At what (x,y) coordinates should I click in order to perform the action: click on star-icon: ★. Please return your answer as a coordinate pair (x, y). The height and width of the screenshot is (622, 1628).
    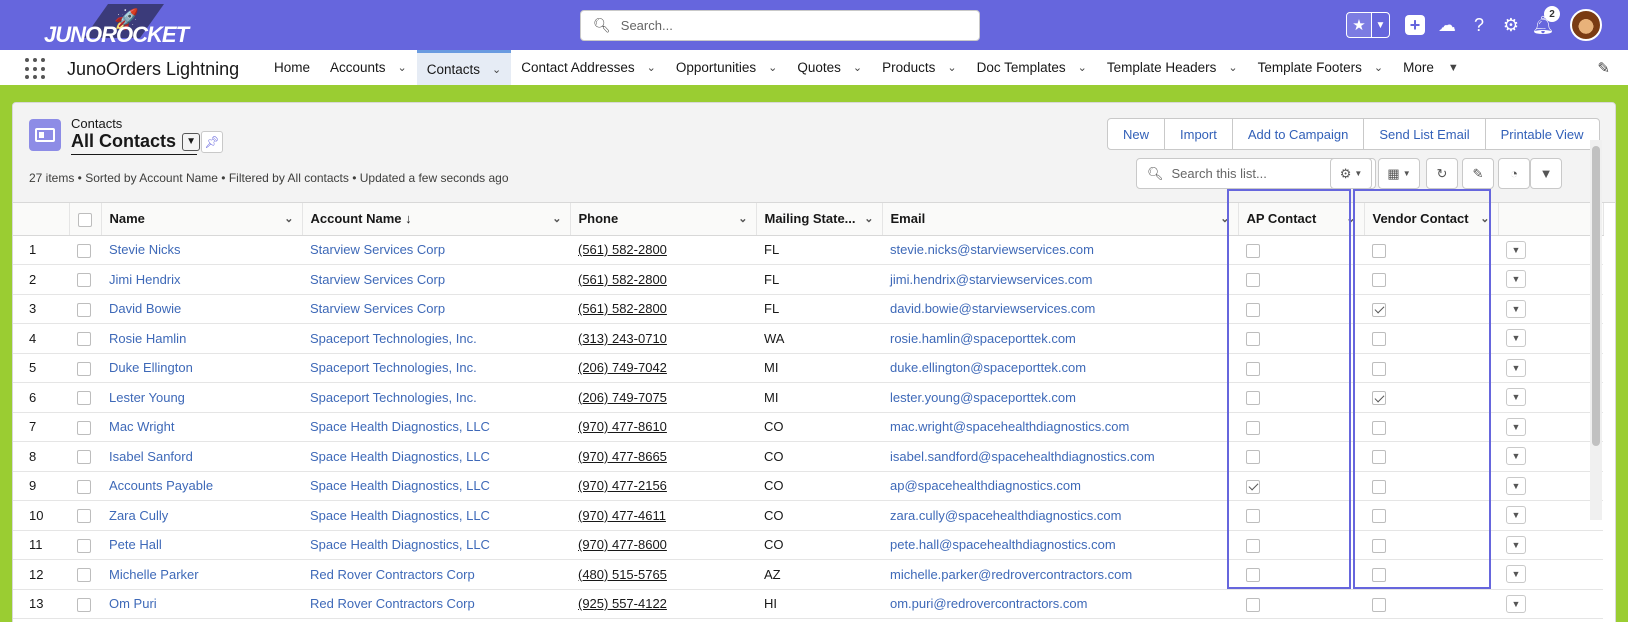
    Looking at the image, I should click on (1359, 25).